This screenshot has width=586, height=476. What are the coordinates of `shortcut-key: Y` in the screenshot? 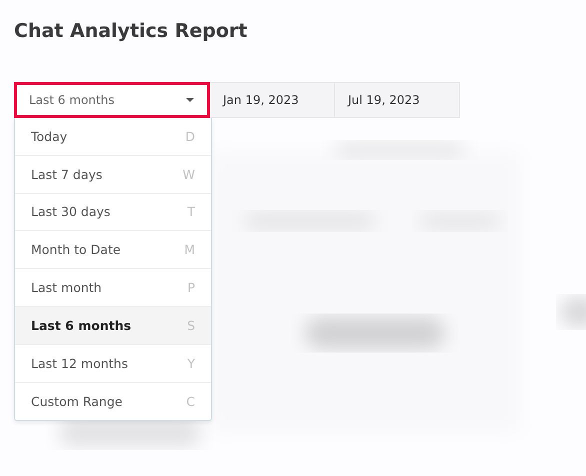 It's located at (191, 363).